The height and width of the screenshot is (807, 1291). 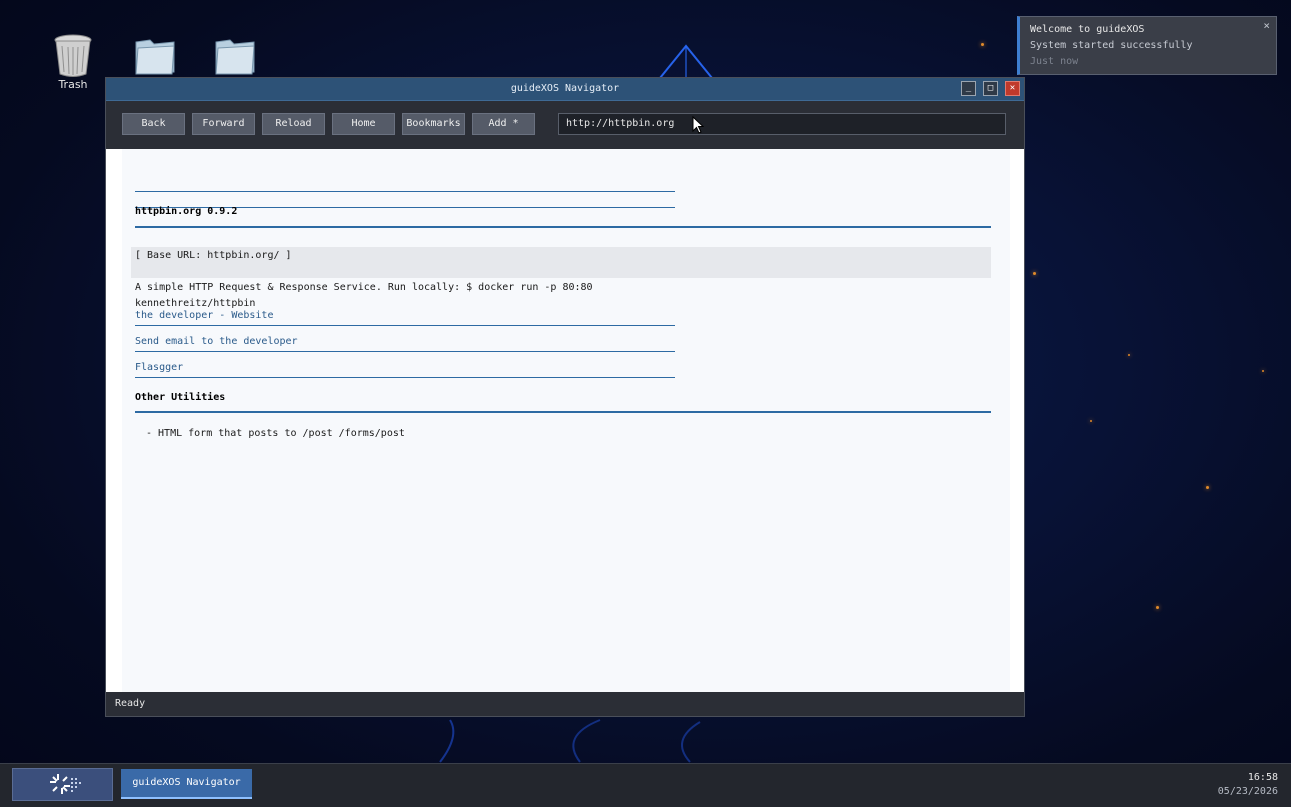 What do you see at coordinates (645, 785) in the screenshot?
I see `taskbar: guideXOS Navigator 16:58 05/23/2026` at bounding box center [645, 785].